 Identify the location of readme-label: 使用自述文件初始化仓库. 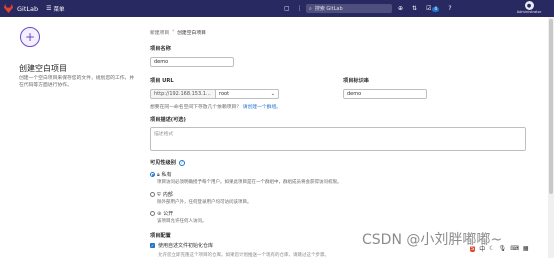
(186, 246).